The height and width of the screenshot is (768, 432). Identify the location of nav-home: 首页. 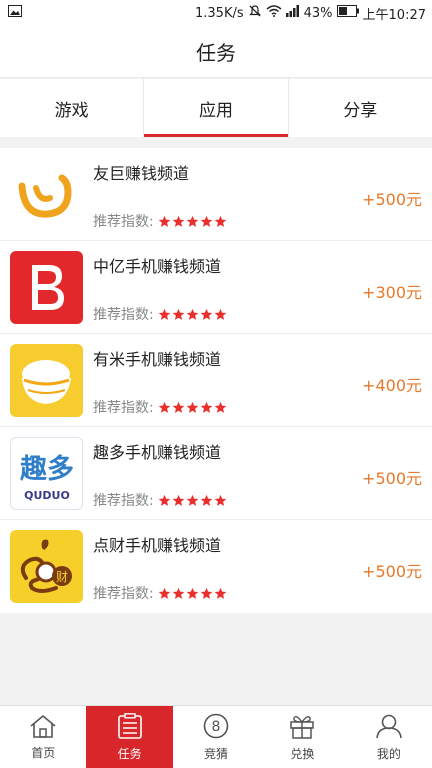
(43, 737).